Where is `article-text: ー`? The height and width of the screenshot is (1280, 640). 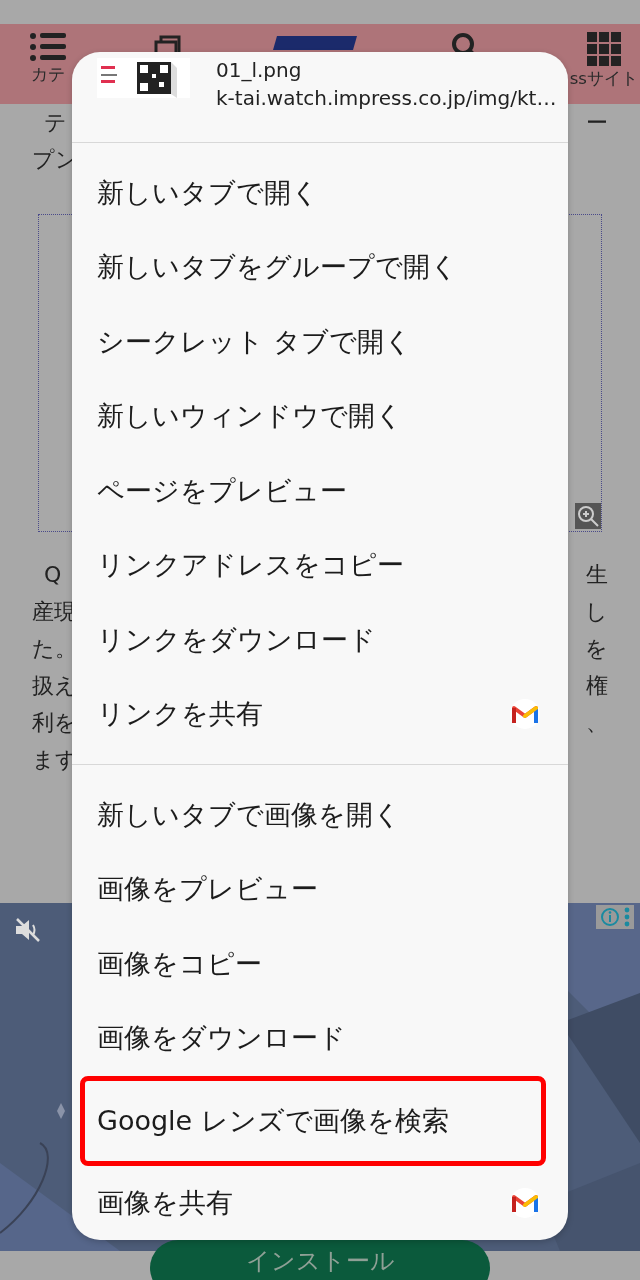 article-text: ー is located at coordinates (597, 122).